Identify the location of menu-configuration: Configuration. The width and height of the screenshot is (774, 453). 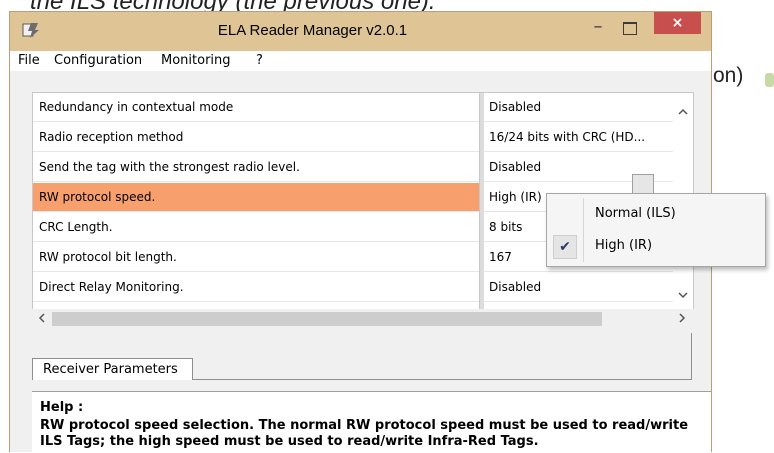
(98, 60).